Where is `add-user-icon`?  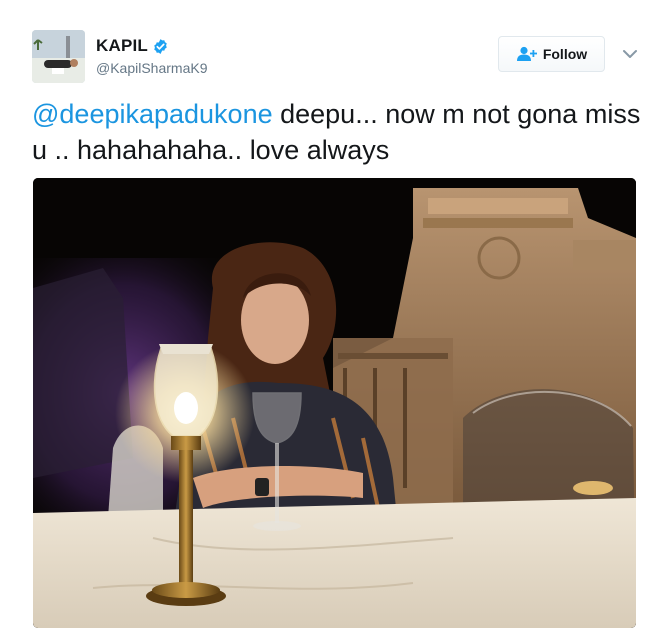 add-user-icon is located at coordinates (526, 53).